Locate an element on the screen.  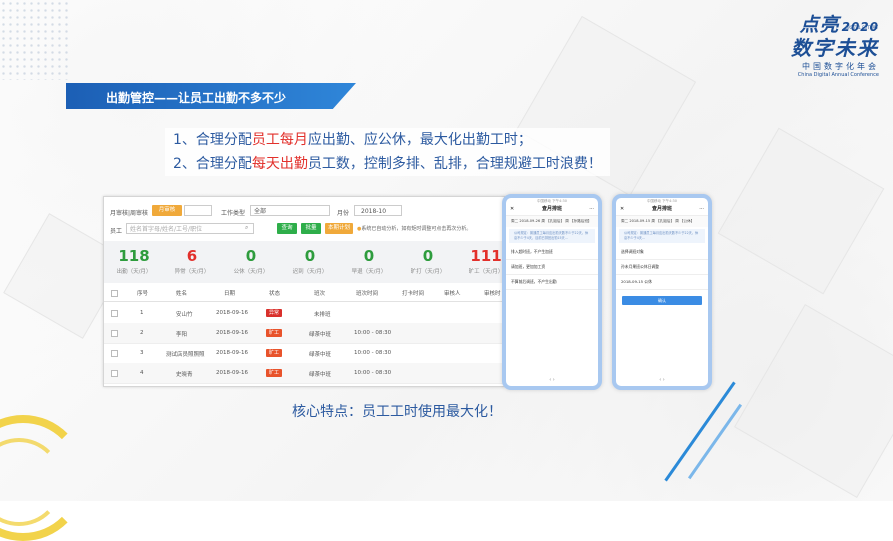
dot-pattern is located at coordinates (35, 40).